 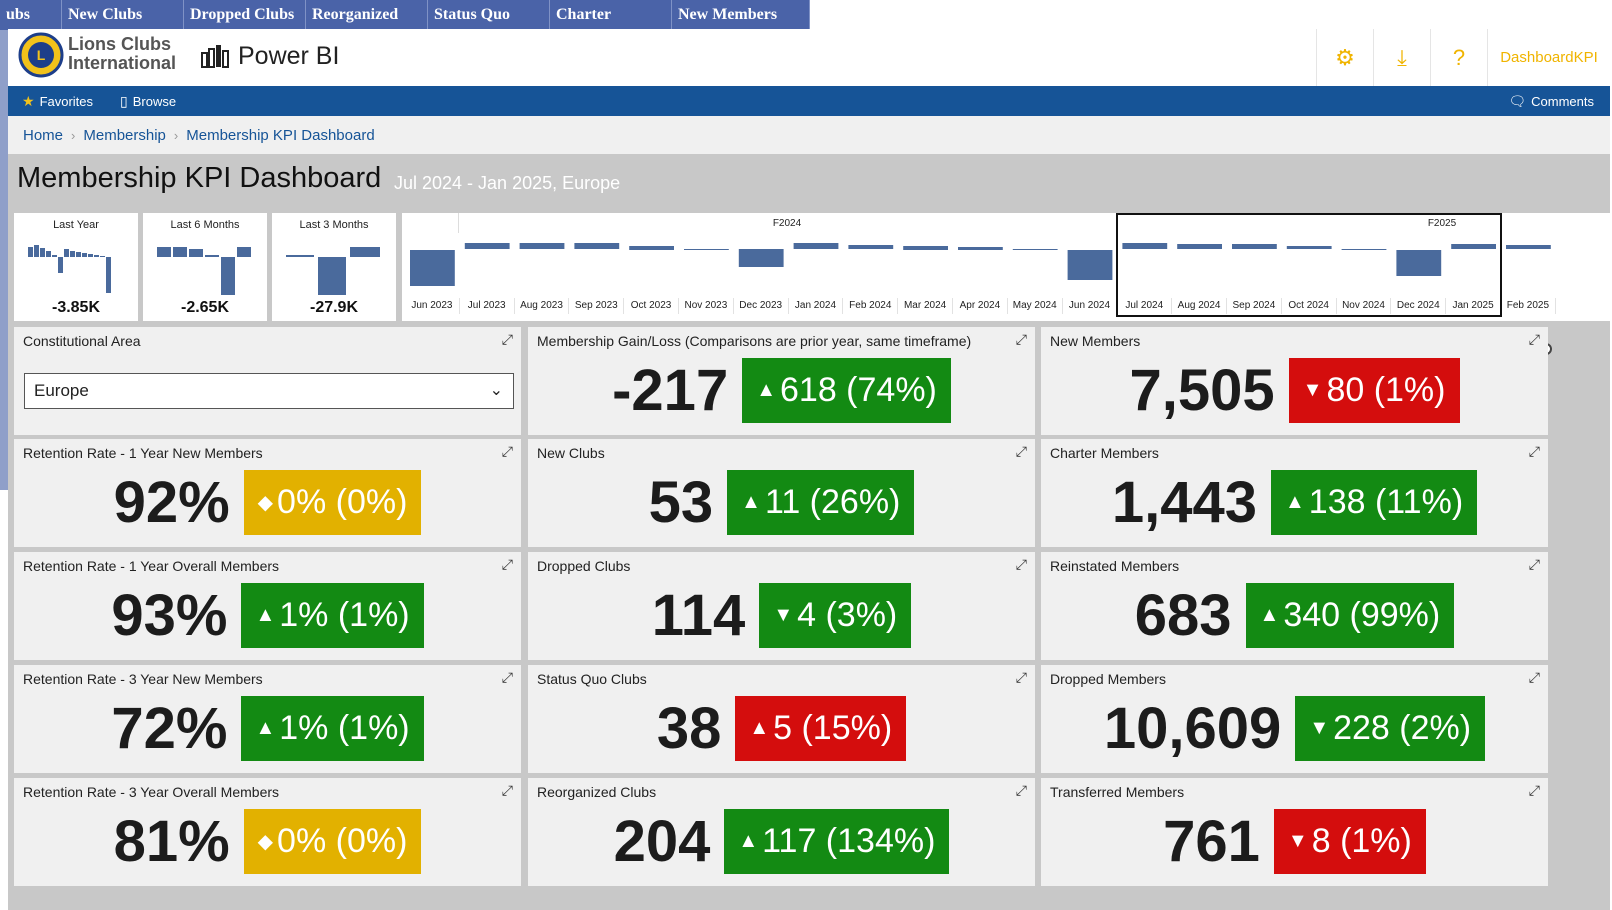 What do you see at coordinates (781, 841) in the screenshot?
I see `kpi-body: 204 ▲ 117 (134%)` at bounding box center [781, 841].